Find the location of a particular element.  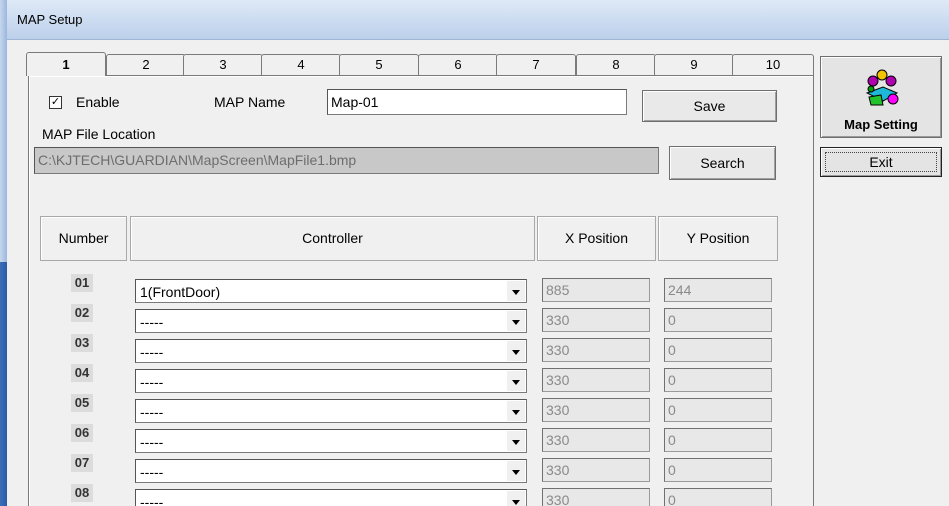

x-position-column-header: X Position is located at coordinates (596, 238).